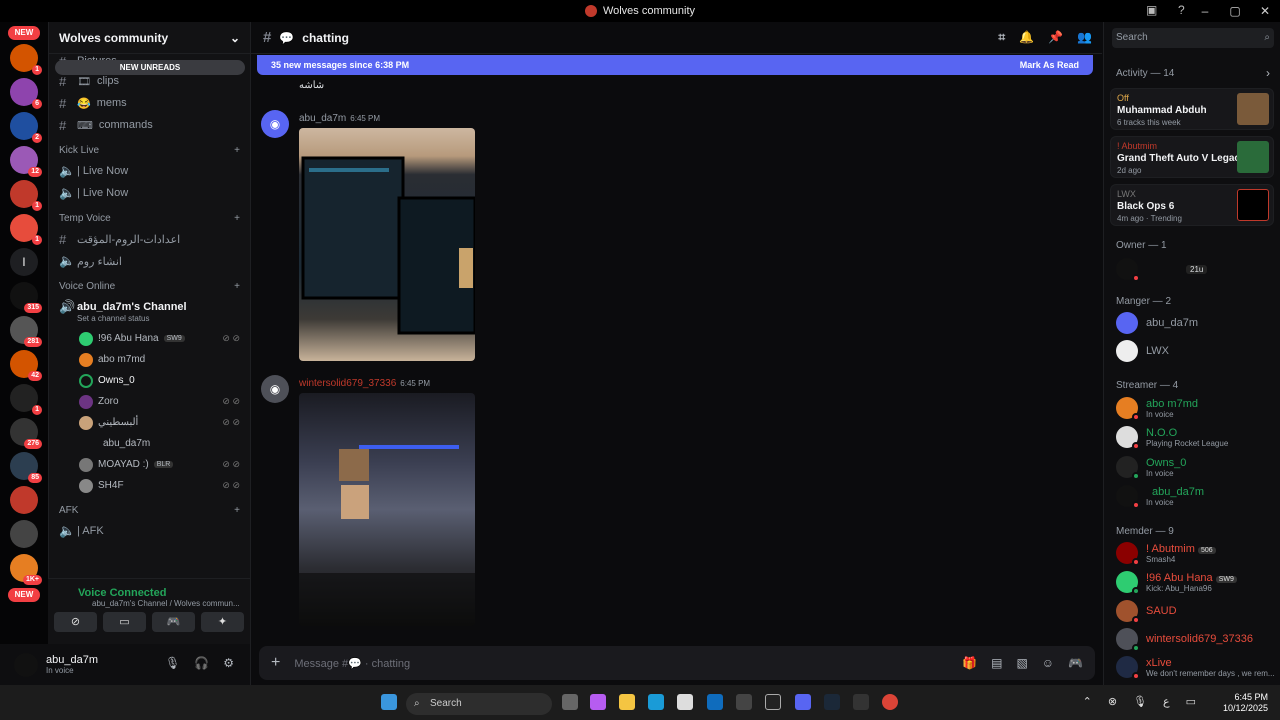 Image resolution: width=1280 pixels, height=720 pixels. I want to click on message-input: + Message #💬 · chatting 🎁 ▤ ▧ ☺ 🎮, so click(677, 663).